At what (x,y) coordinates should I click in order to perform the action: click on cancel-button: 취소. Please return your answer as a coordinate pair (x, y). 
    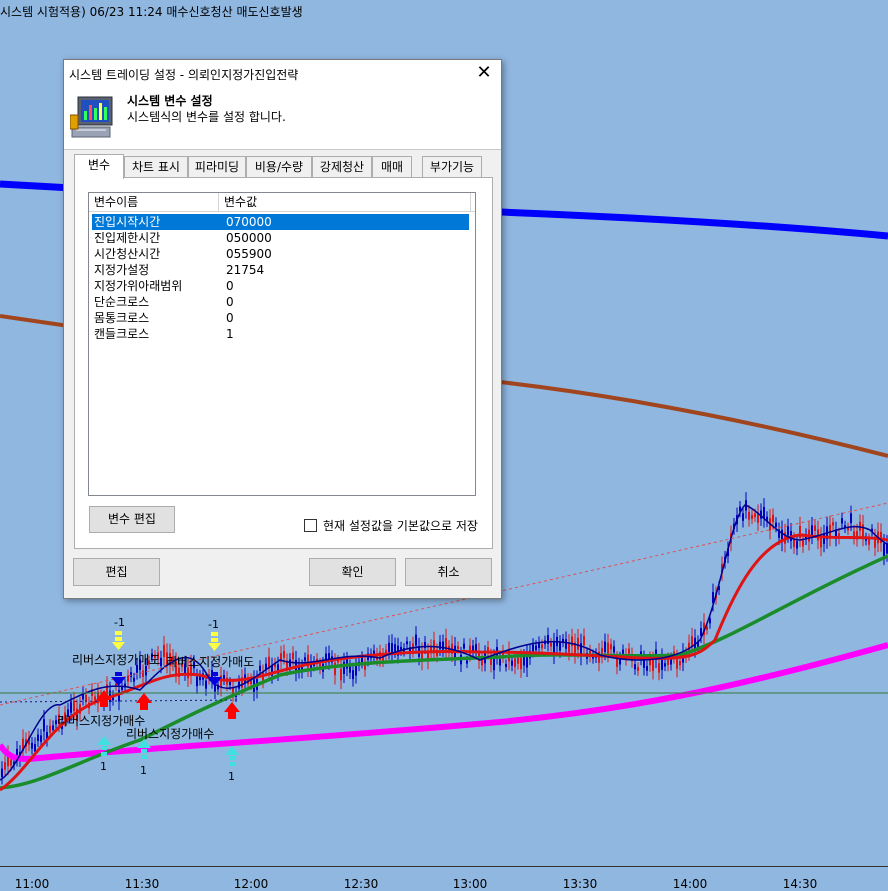
    Looking at the image, I should click on (448, 572).